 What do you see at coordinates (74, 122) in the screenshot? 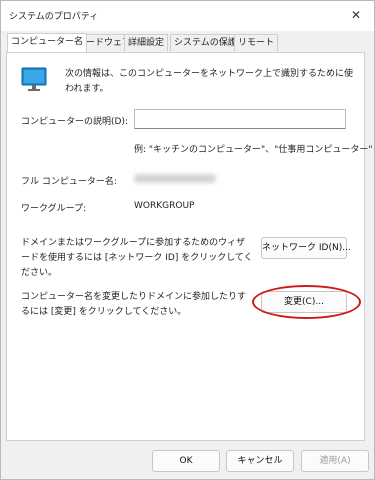
I see `description-label: コンピューターの説明(D):` at bounding box center [74, 122].